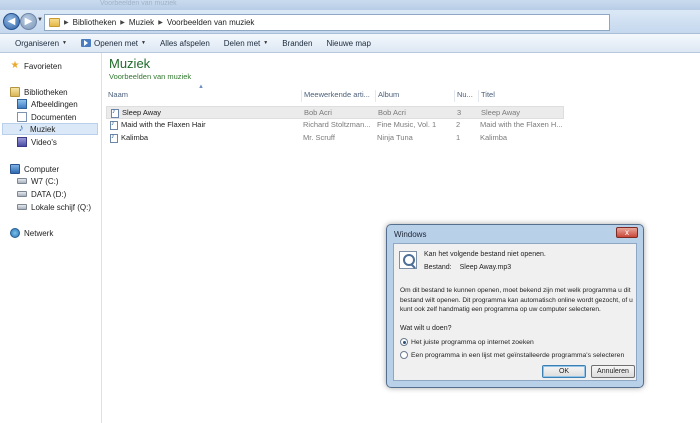  Describe the element at coordinates (61, 207) in the screenshot. I see `sidebar-item-label: Lokale schijf (Q:)` at that location.